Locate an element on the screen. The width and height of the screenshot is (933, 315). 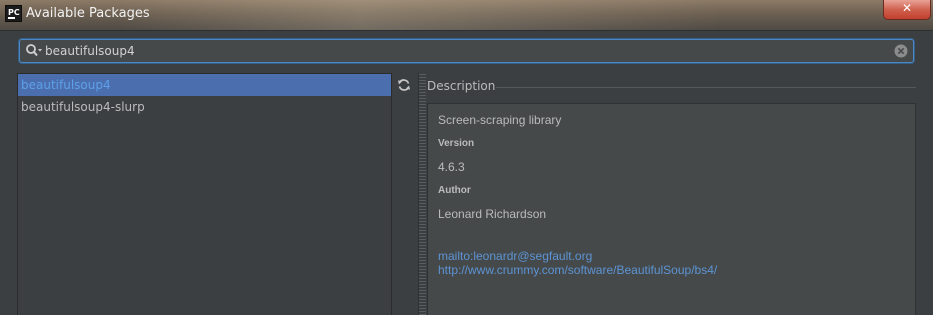
panel-splitter is located at coordinates (422, 194).